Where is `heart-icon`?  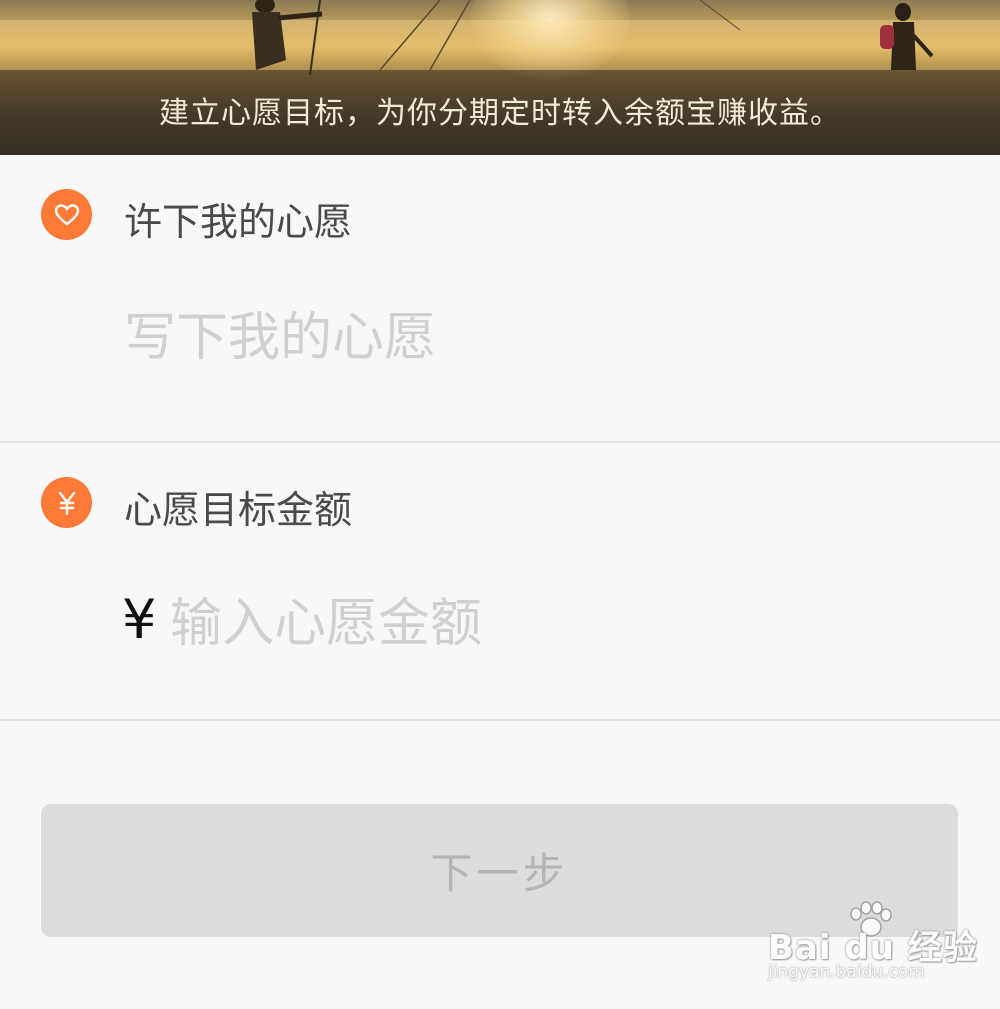
heart-icon is located at coordinates (66, 214).